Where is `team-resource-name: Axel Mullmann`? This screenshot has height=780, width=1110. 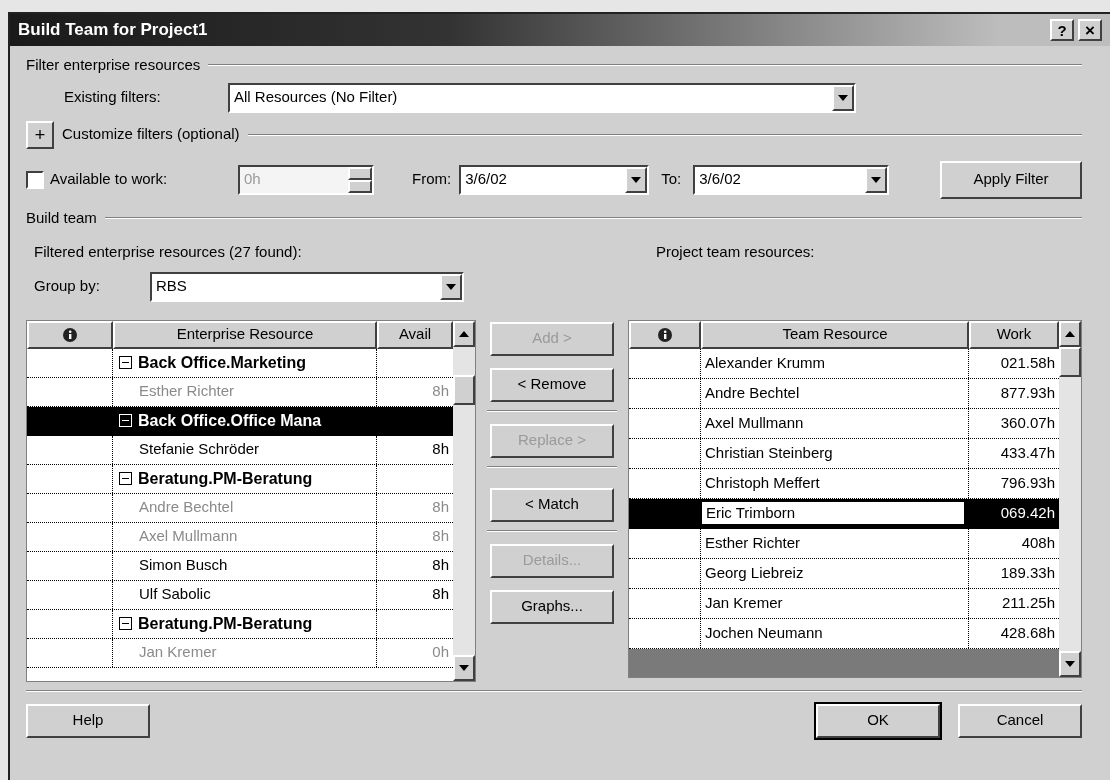
team-resource-name: Axel Mullmann is located at coordinates (754, 422).